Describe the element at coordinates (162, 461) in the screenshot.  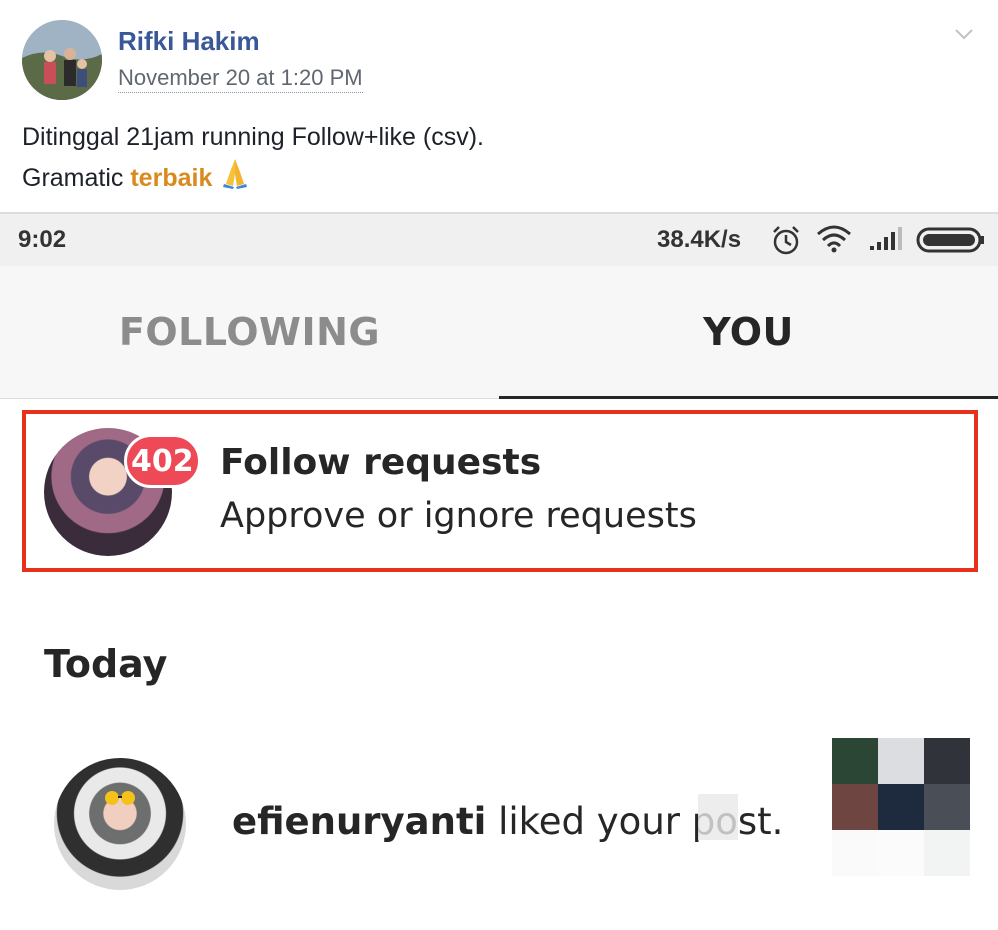
I see `follow-request-count-badge: 402` at that location.